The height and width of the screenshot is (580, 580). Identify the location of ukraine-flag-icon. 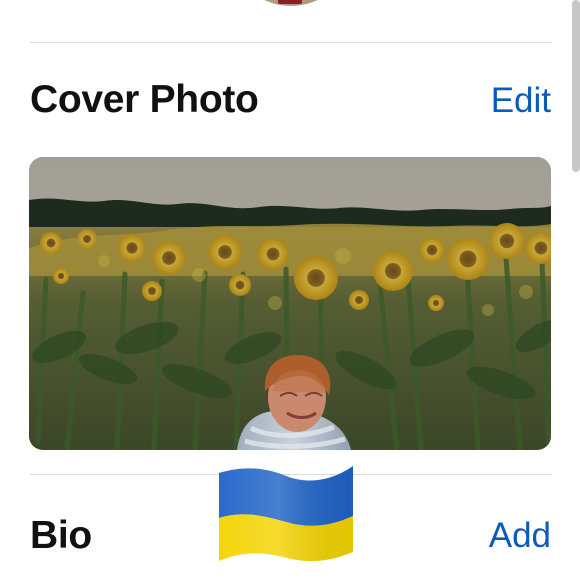
(286, 514).